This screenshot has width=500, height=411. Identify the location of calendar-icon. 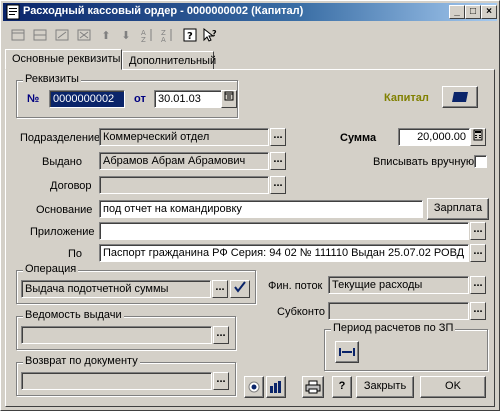
(229, 96).